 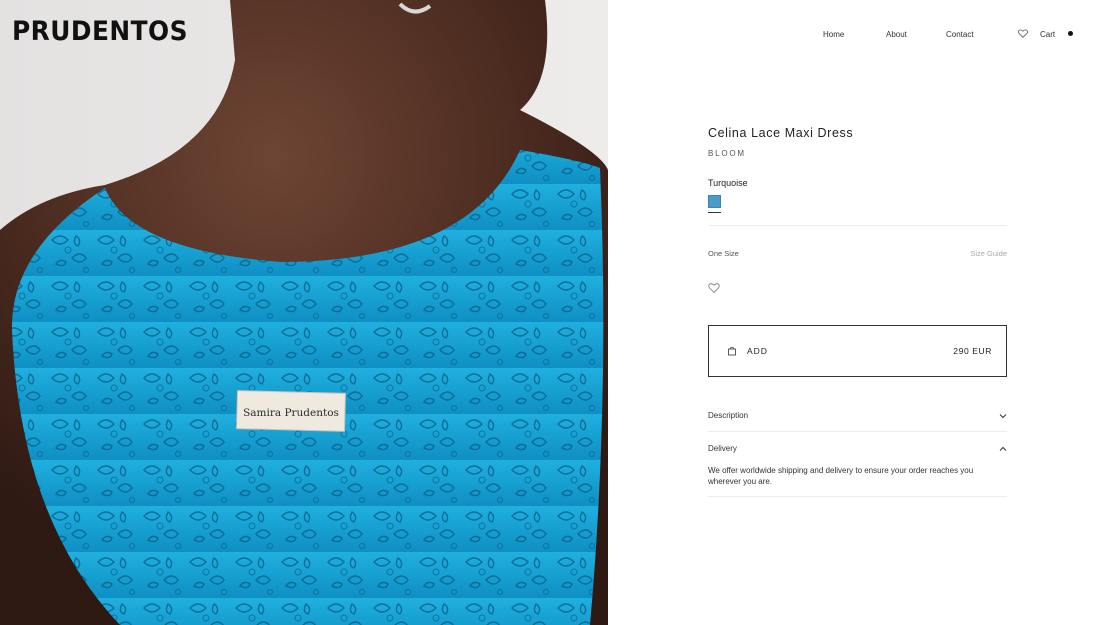 I want to click on garment-label-text: Samira Prudentos, so click(x=291, y=413).